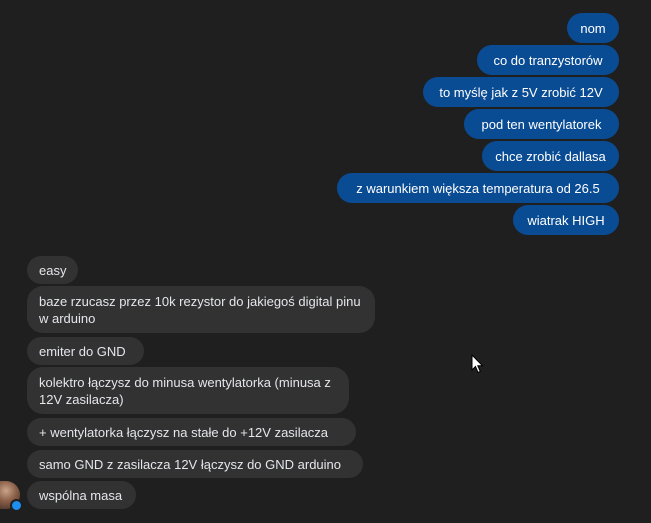 The width and height of the screenshot is (651, 523). Describe the element at coordinates (85, 351) in the screenshot. I see `incoming-message: emiter do GND` at that location.